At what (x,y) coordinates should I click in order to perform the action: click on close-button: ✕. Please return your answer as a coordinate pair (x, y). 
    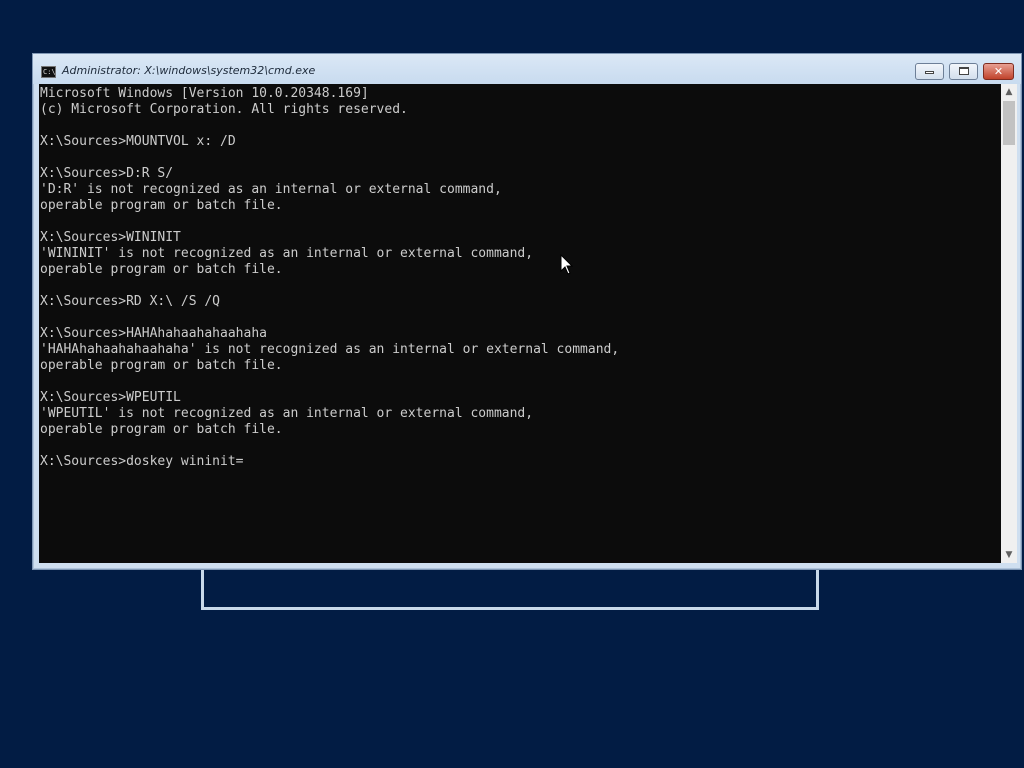
    Looking at the image, I should click on (998, 71).